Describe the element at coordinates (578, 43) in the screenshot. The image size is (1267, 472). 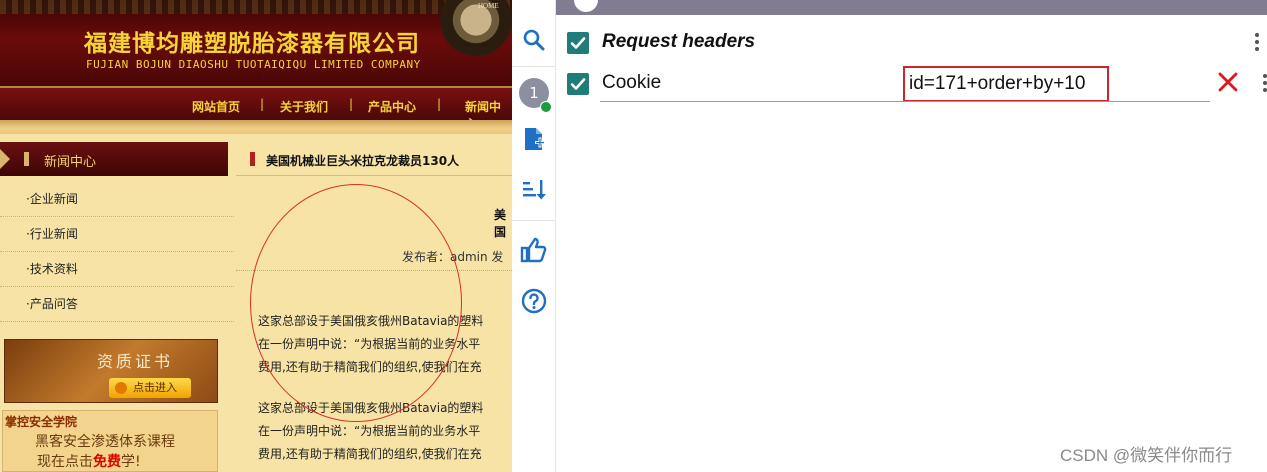
I see `section-checkbox` at that location.